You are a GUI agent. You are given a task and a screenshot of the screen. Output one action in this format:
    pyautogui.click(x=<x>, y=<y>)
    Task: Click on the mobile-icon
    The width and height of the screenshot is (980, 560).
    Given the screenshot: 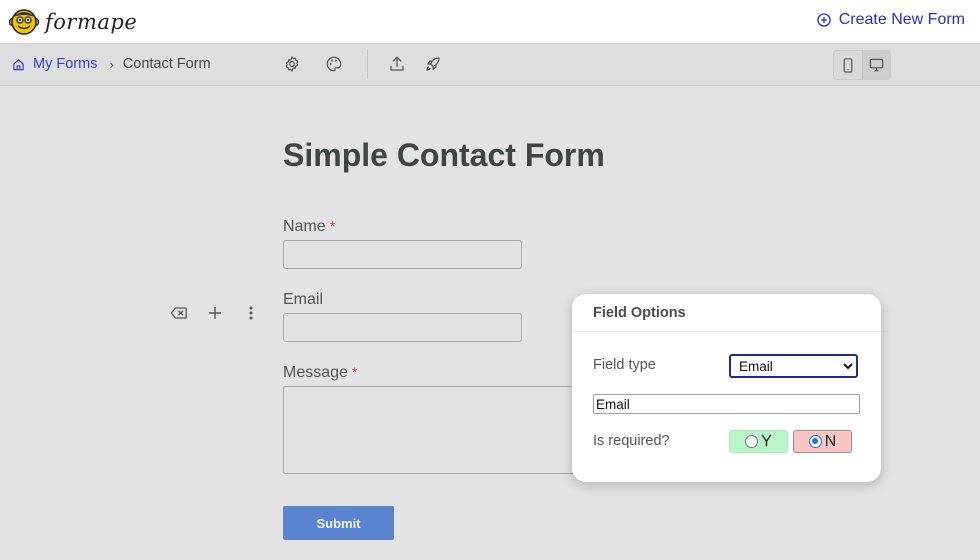 What is the action you would take?
    pyautogui.click(x=848, y=65)
    